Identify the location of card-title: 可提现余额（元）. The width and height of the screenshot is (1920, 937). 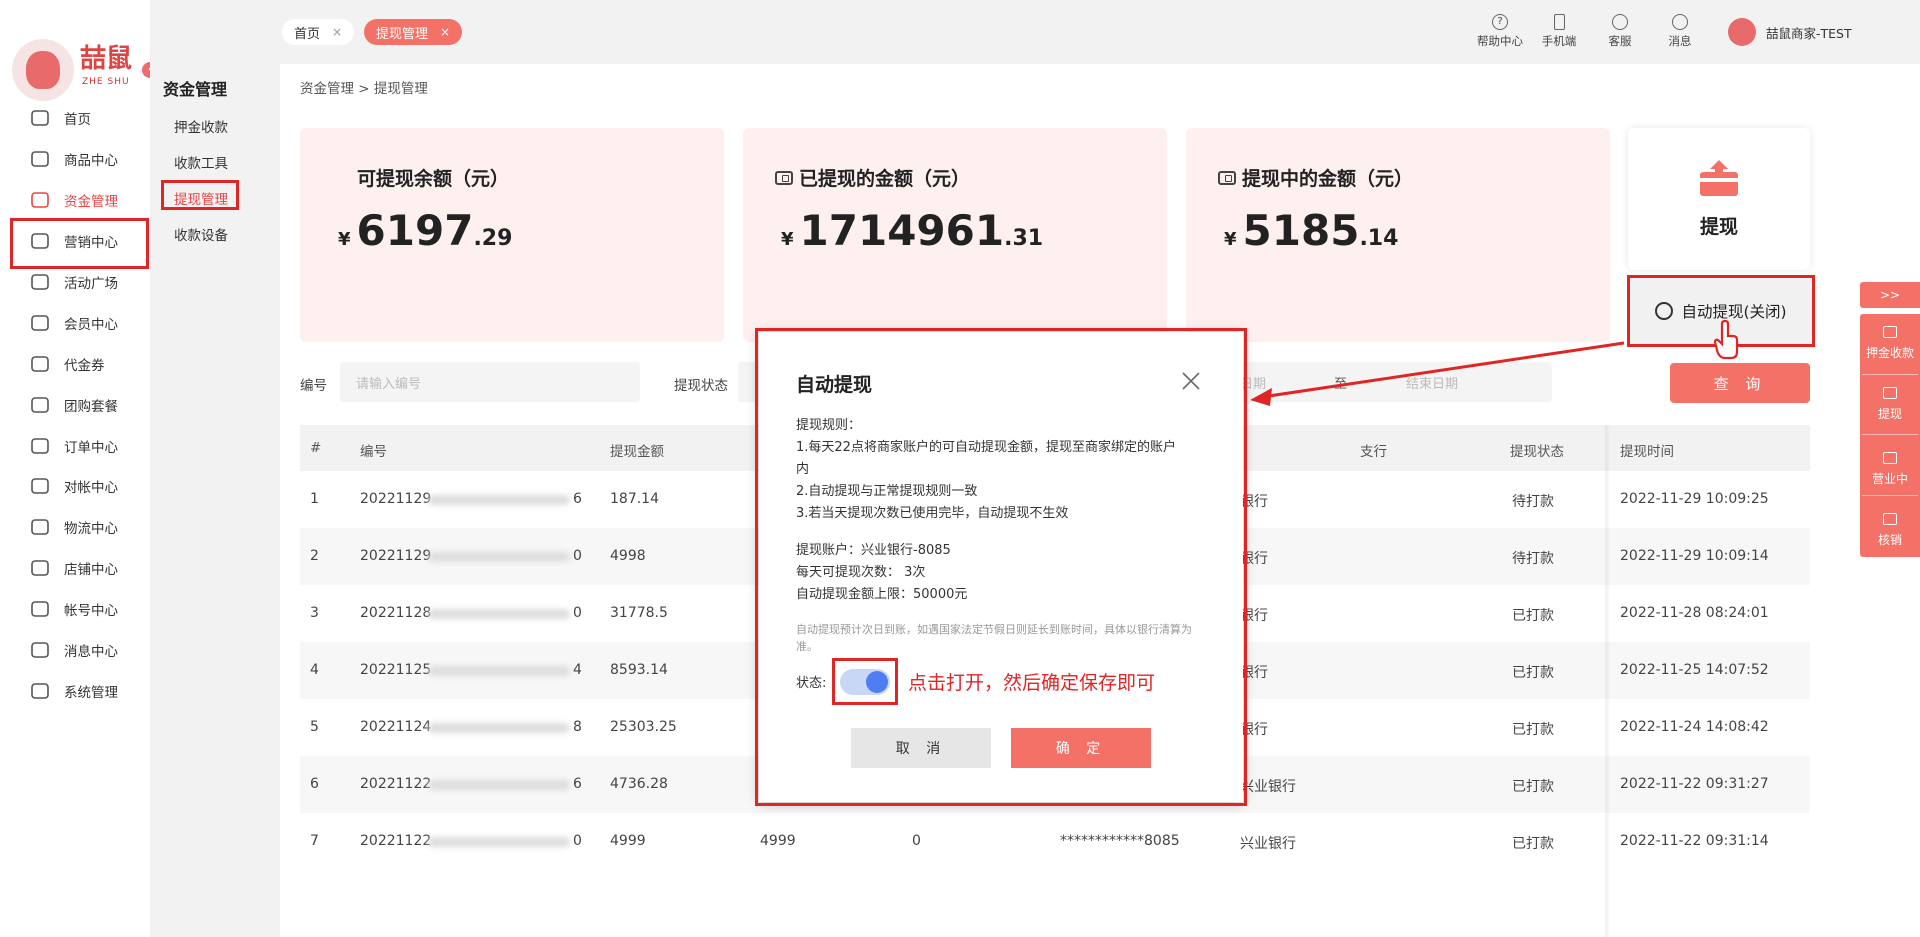
(433, 179).